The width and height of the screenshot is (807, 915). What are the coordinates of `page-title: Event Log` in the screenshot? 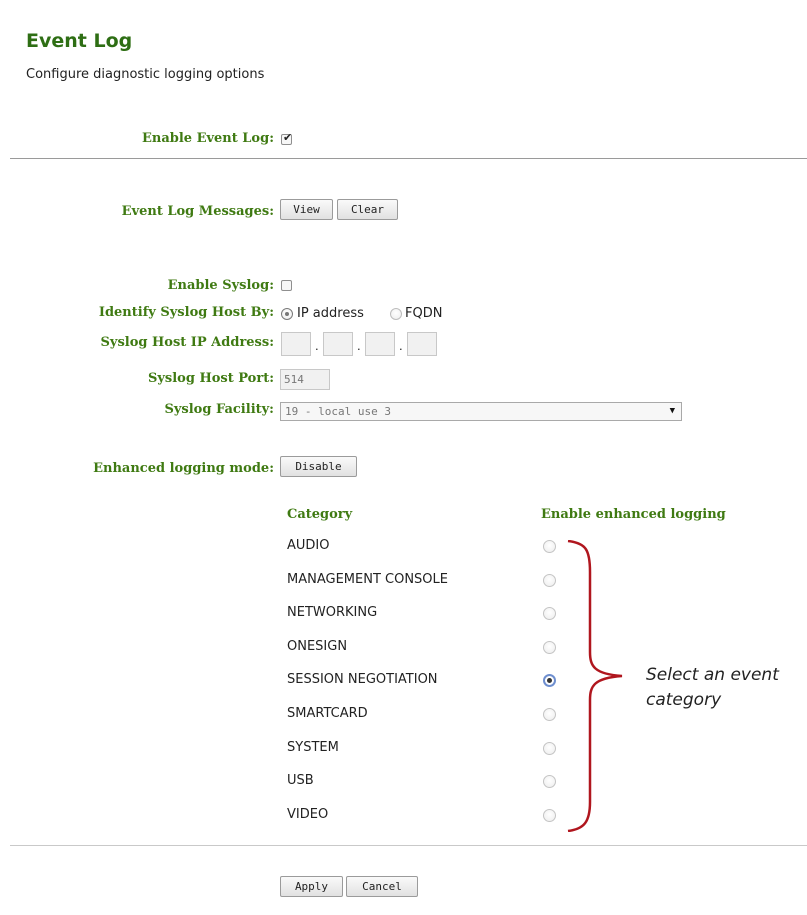 It's located at (79, 41).